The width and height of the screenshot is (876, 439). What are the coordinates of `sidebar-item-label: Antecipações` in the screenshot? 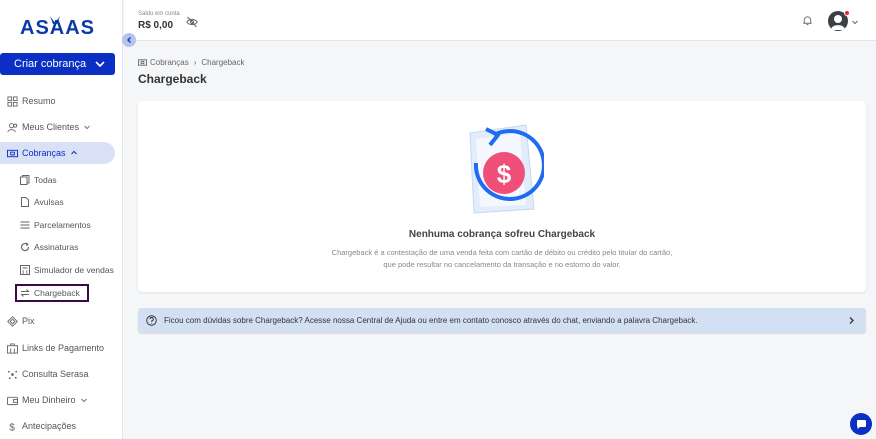 It's located at (49, 426).